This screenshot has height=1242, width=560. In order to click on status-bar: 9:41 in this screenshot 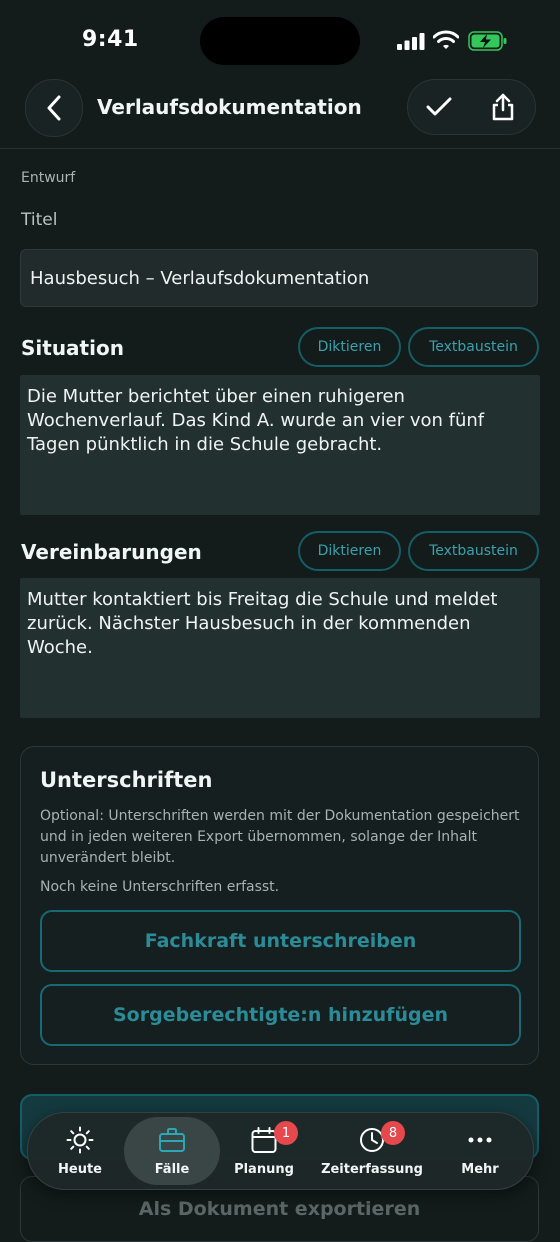, I will do `click(280, 40)`.